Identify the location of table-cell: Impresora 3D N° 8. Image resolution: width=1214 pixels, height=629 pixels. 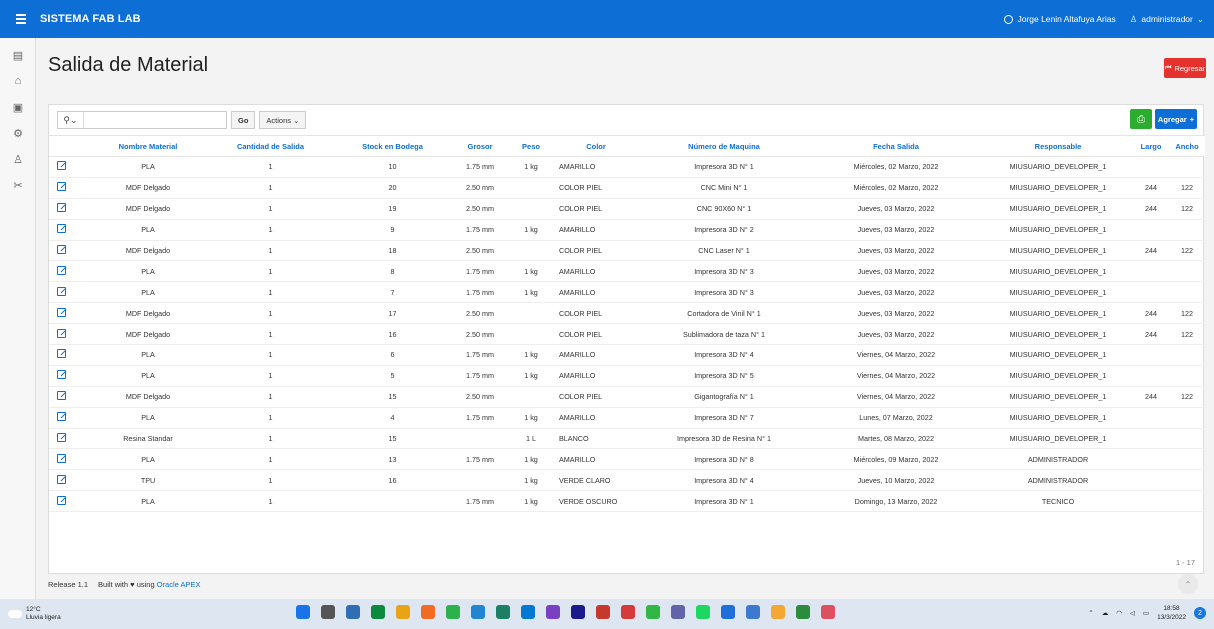
(724, 459).